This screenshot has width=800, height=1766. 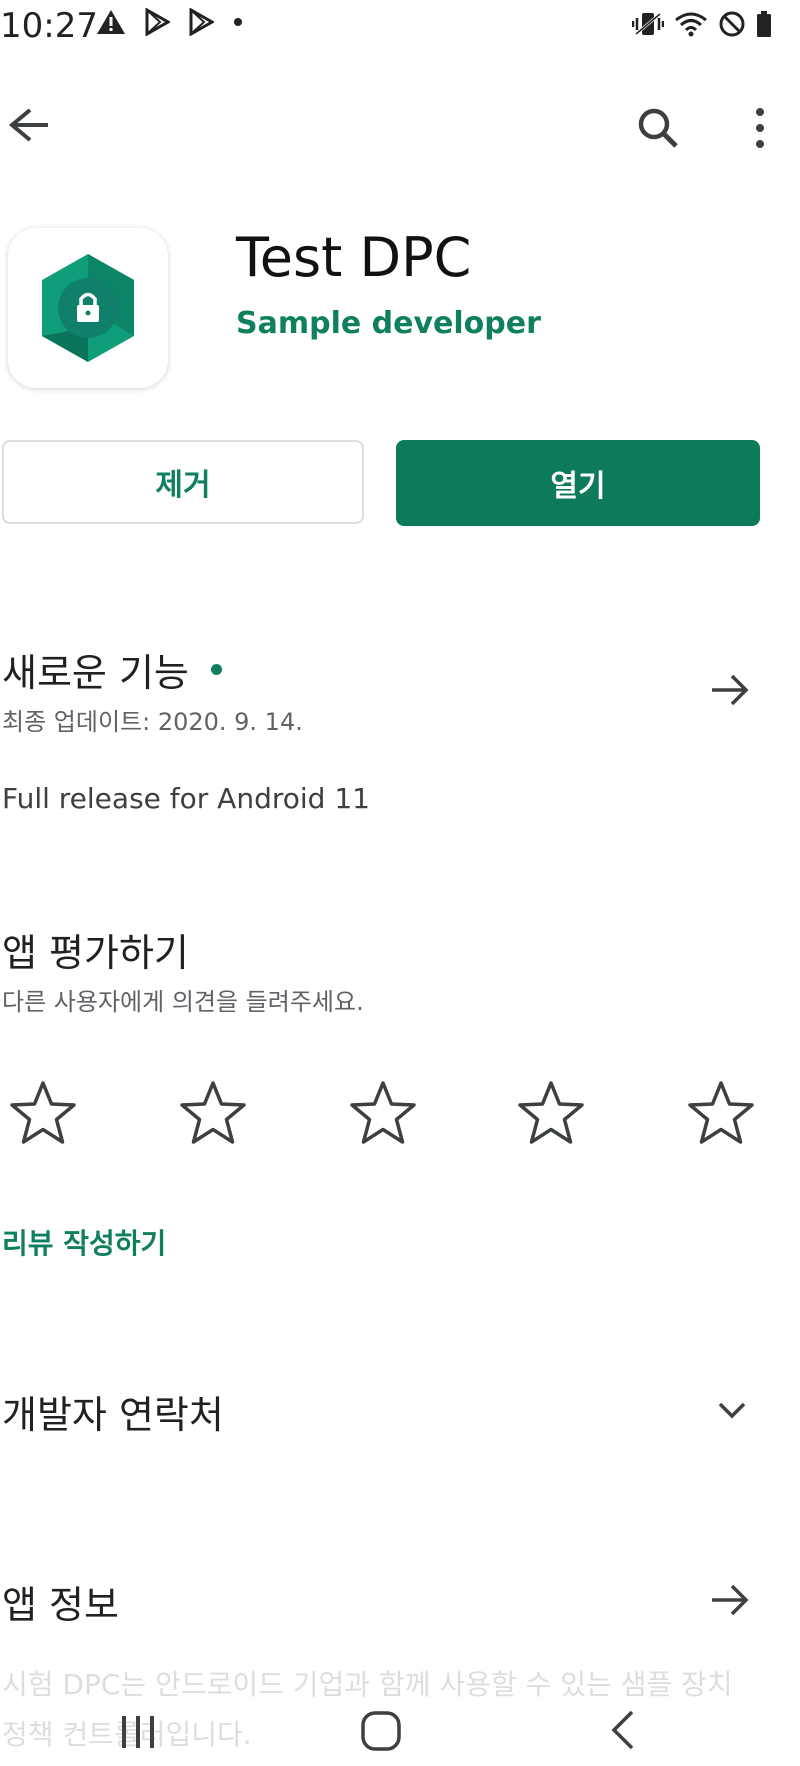 I want to click on app-title: Test DPC, so click(x=354, y=257).